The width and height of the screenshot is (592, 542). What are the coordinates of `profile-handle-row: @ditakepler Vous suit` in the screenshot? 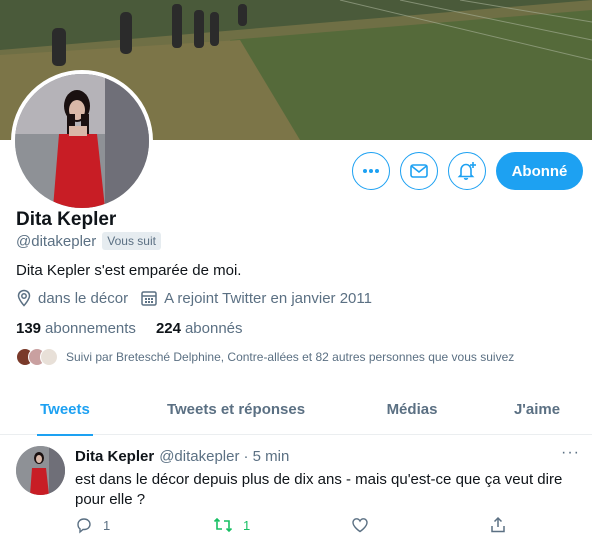 It's located at (88, 241).